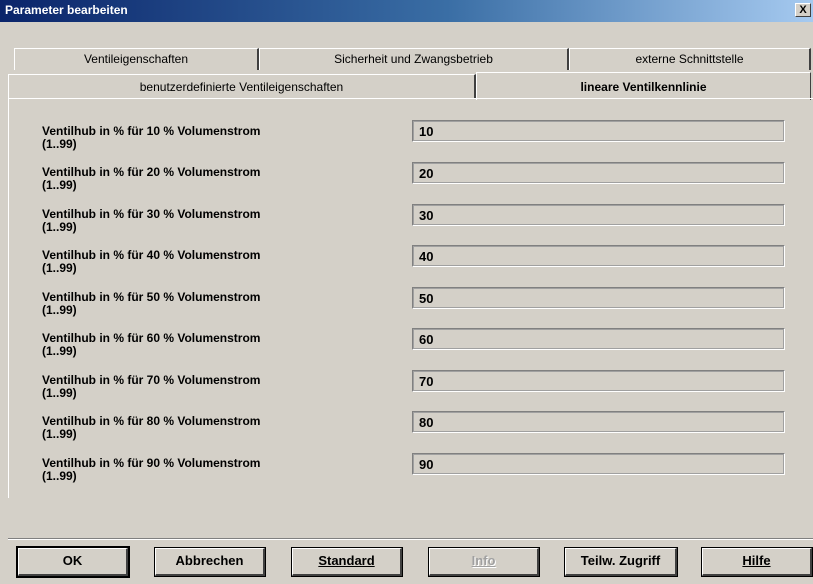  I want to click on value-field-40: 40, so click(598, 256).